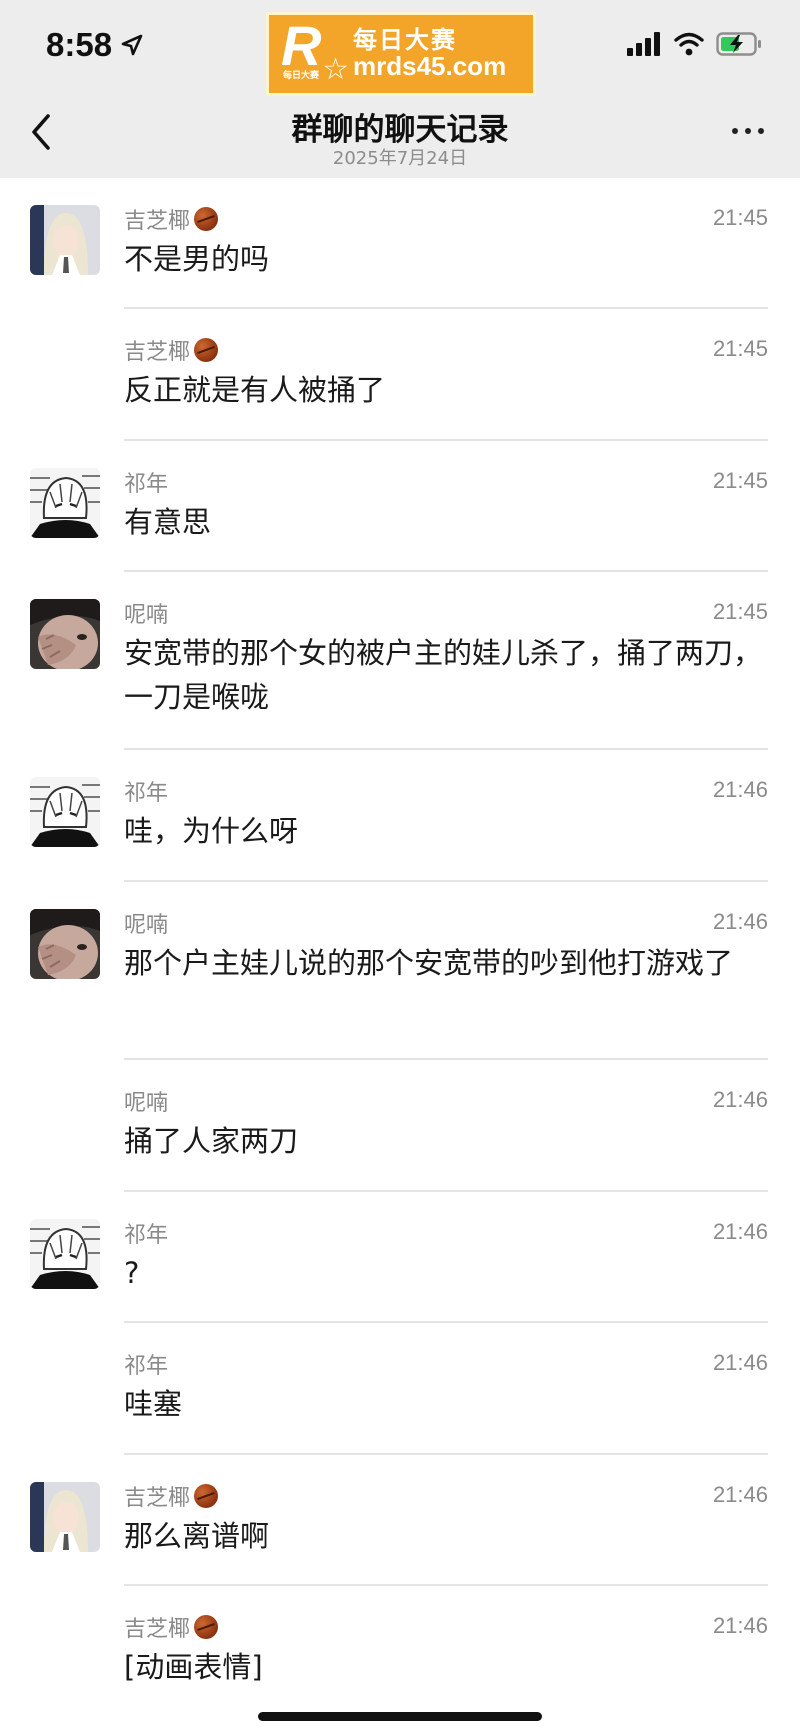  I want to click on message-item: 吉芝椰 21:46 [动画表情], so click(400, 1646).